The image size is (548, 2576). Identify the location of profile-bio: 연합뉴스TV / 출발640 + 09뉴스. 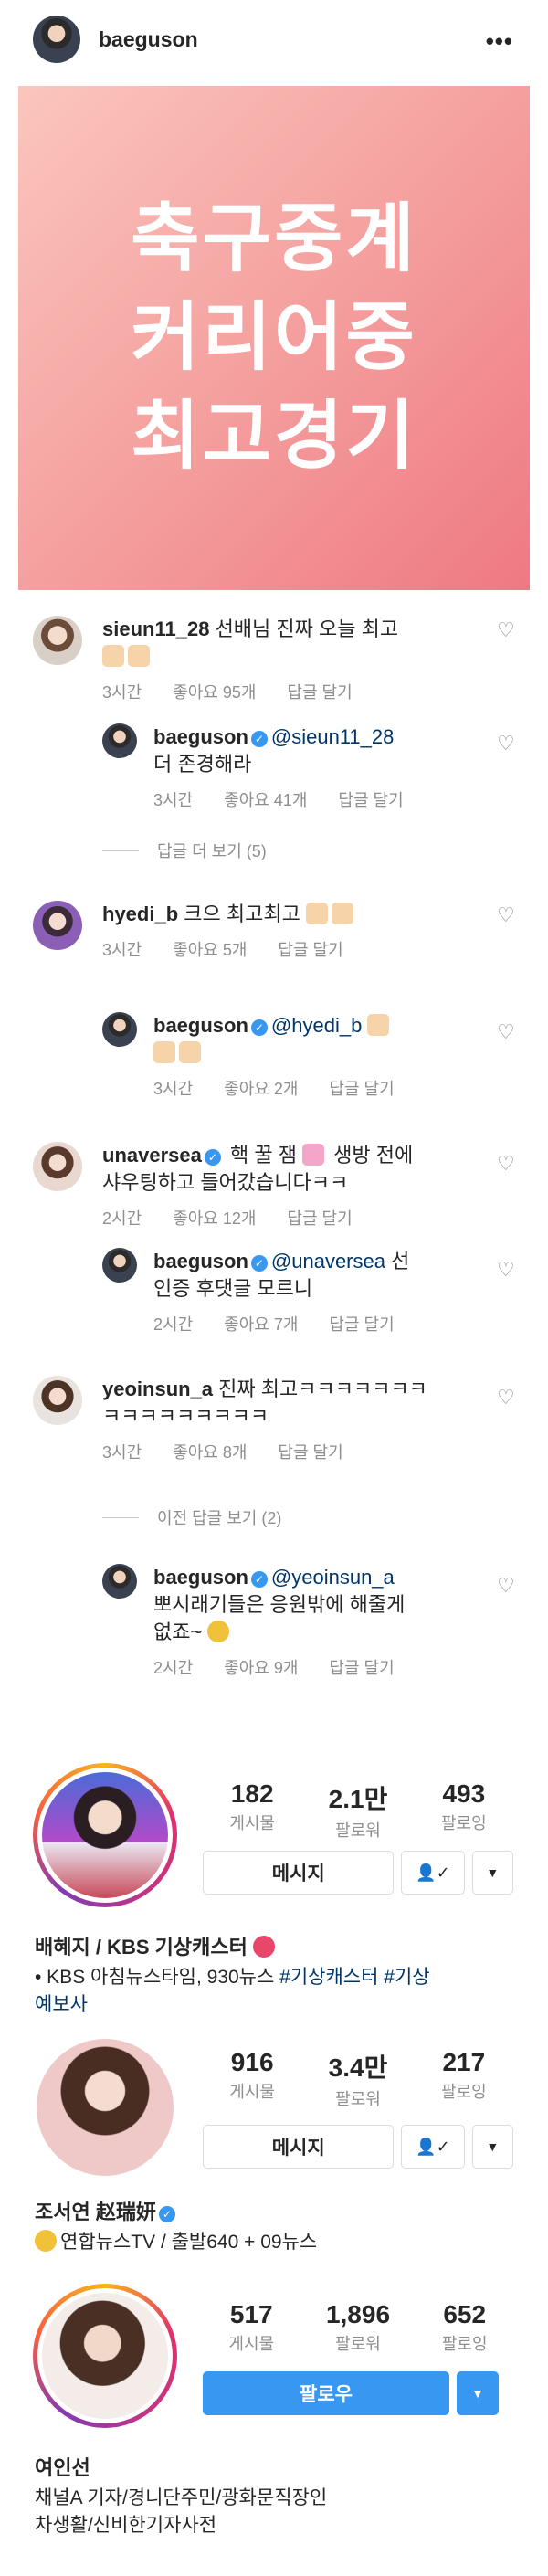
(277, 2242).